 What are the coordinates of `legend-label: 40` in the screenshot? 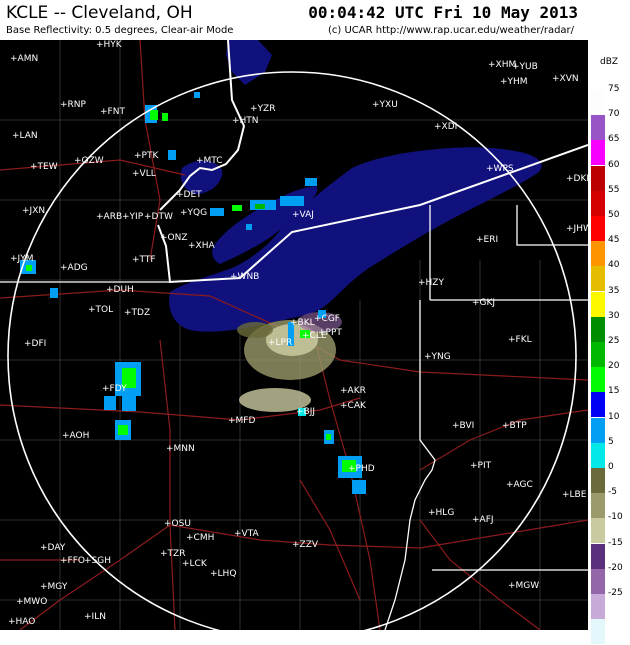 It's located at (614, 265).